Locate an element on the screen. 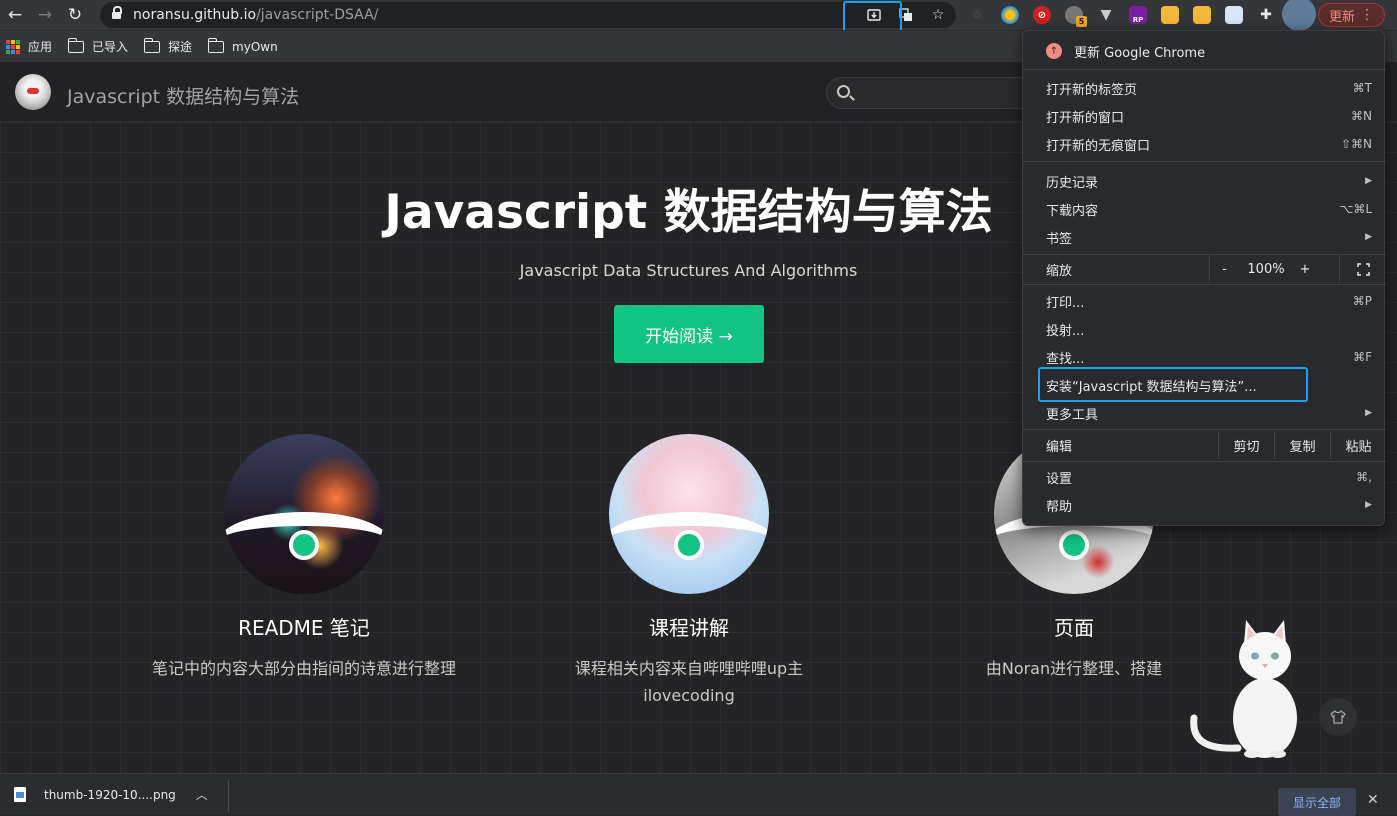  zoom-out-button: - is located at coordinates (1224, 269).